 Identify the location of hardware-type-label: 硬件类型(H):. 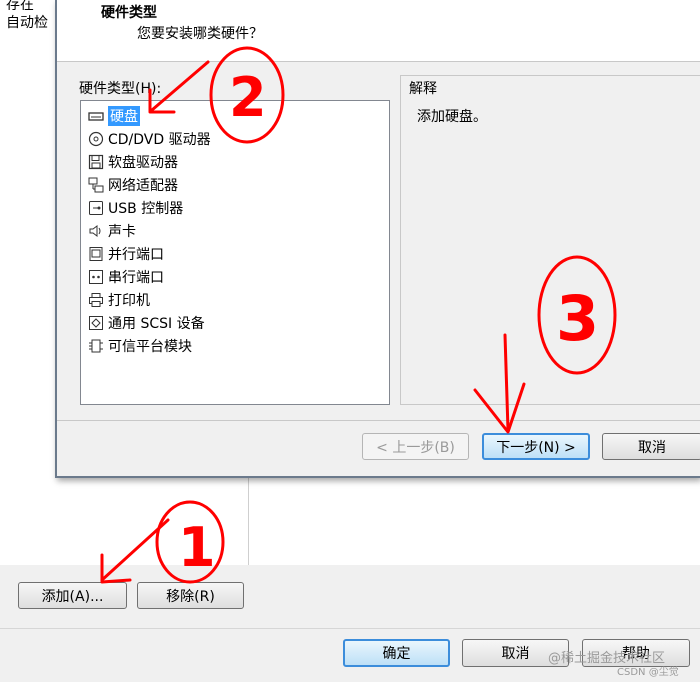
(120, 89).